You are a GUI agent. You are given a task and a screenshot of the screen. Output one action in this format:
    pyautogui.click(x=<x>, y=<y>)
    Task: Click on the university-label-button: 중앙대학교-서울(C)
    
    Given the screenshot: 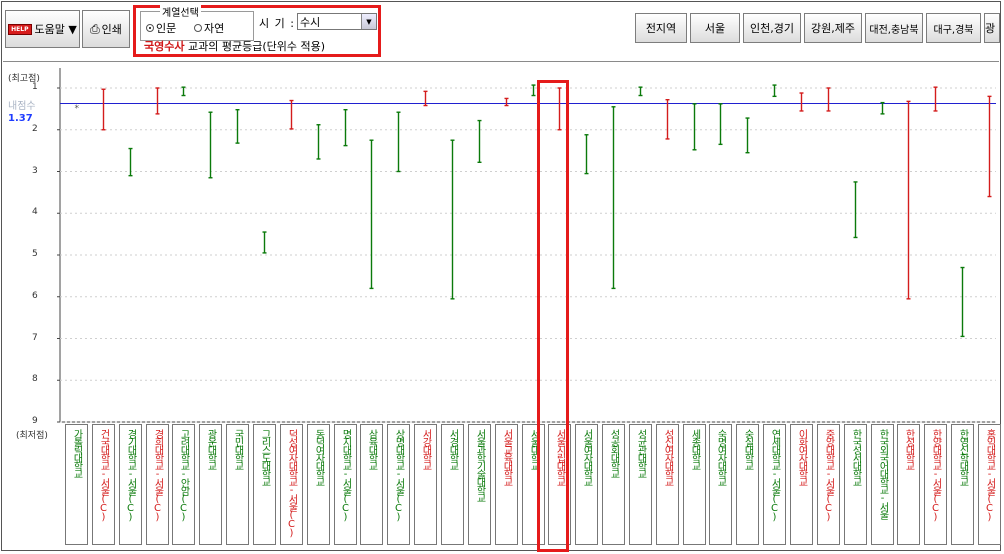 What is the action you would take?
    pyautogui.click(x=828, y=484)
    